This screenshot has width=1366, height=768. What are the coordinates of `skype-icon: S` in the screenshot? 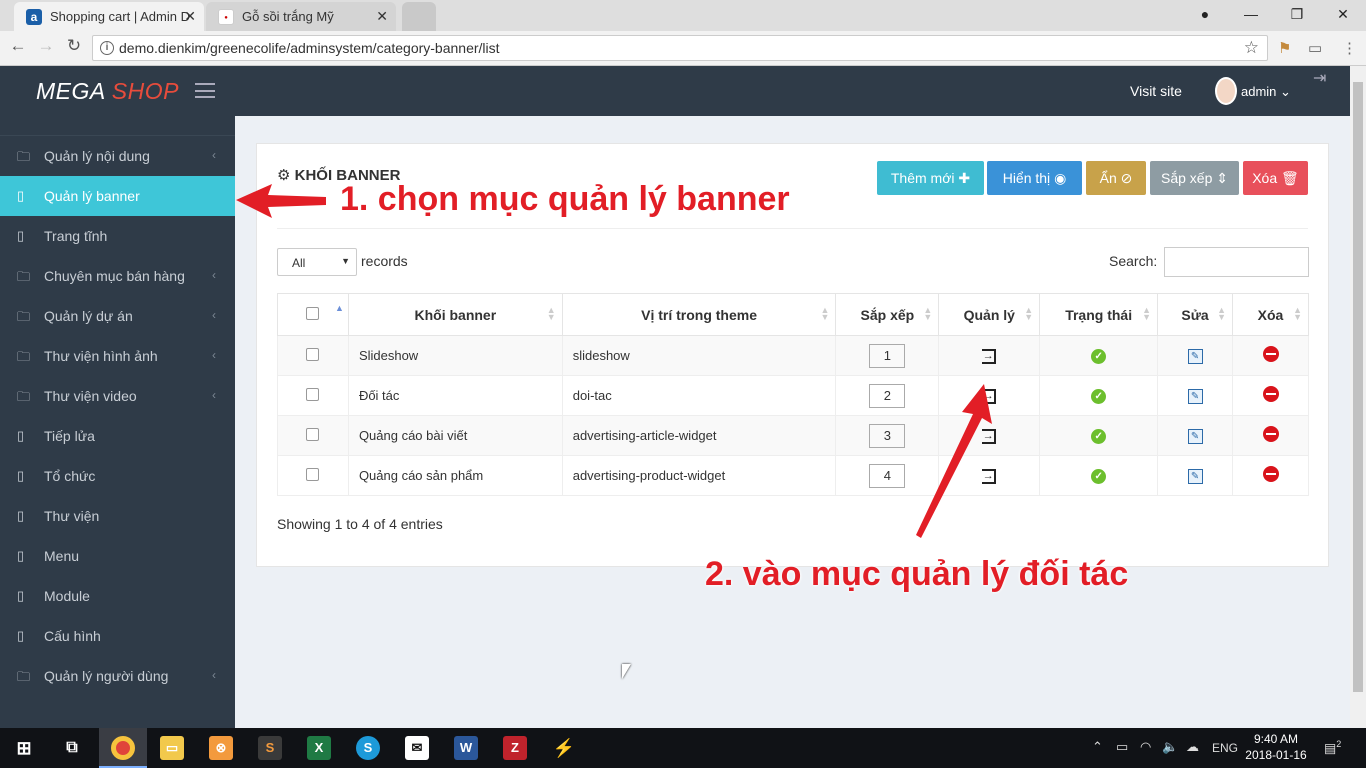 It's located at (368, 748).